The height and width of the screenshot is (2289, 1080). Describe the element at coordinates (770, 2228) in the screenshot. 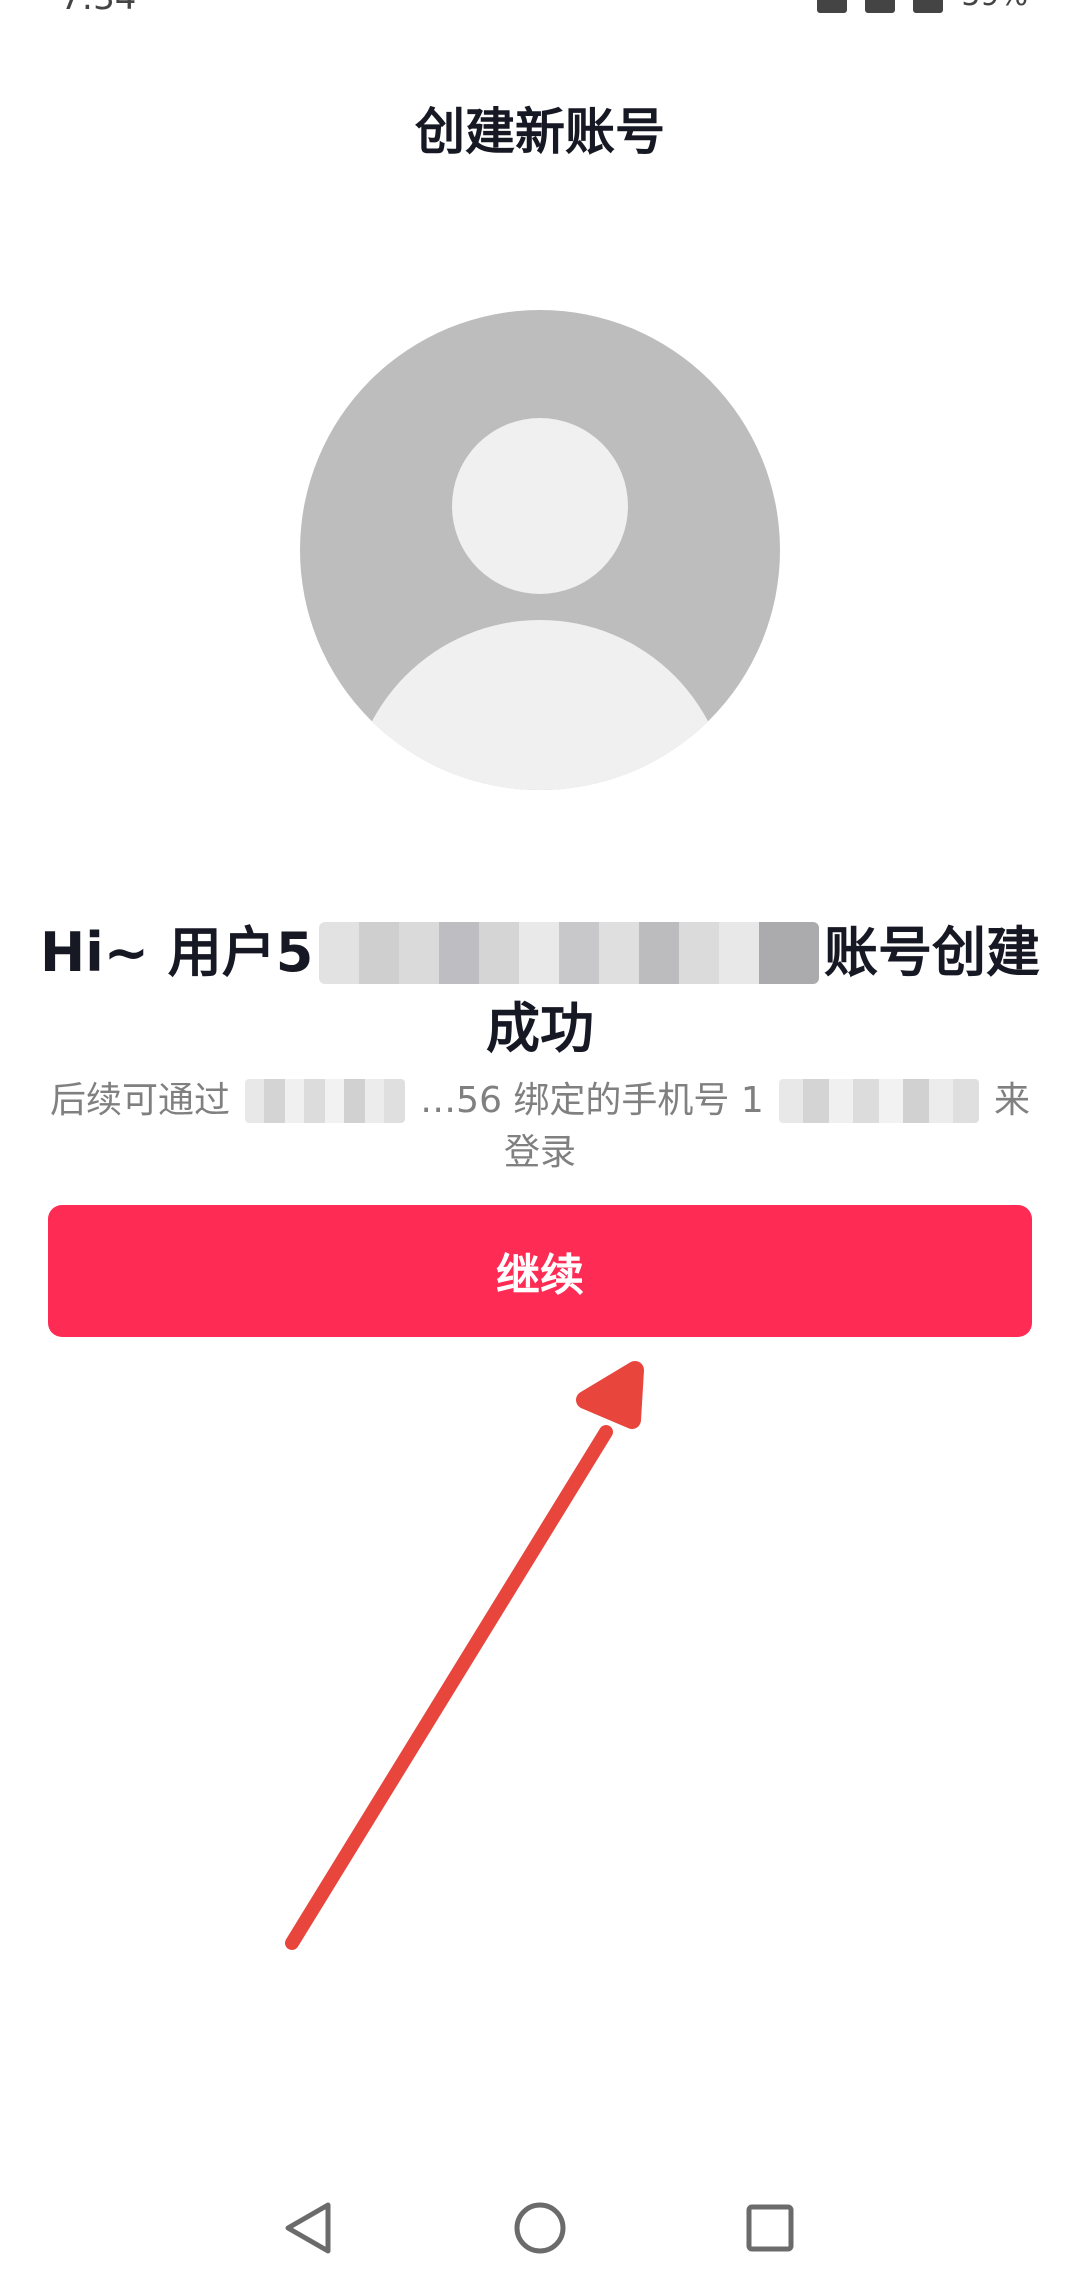

I see `square-recents-icon` at that location.